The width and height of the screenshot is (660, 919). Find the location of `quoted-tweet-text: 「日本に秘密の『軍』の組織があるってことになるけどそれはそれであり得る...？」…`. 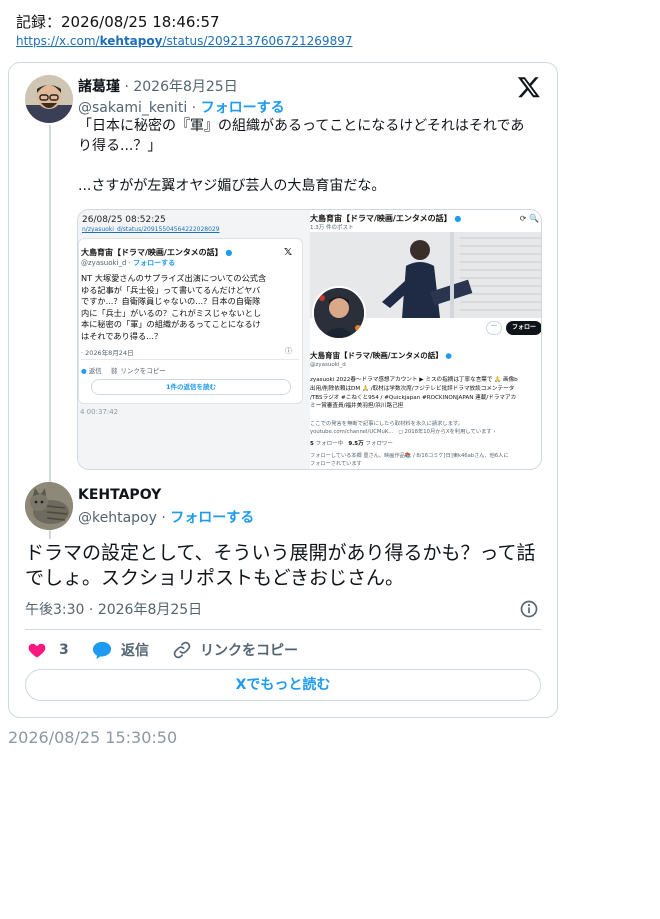

quoted-tweet-text: 「日本に秘密の『軍』の組織があるってことになるけどそれはそれであり得る...？」… is located at coordinates (308, 156).